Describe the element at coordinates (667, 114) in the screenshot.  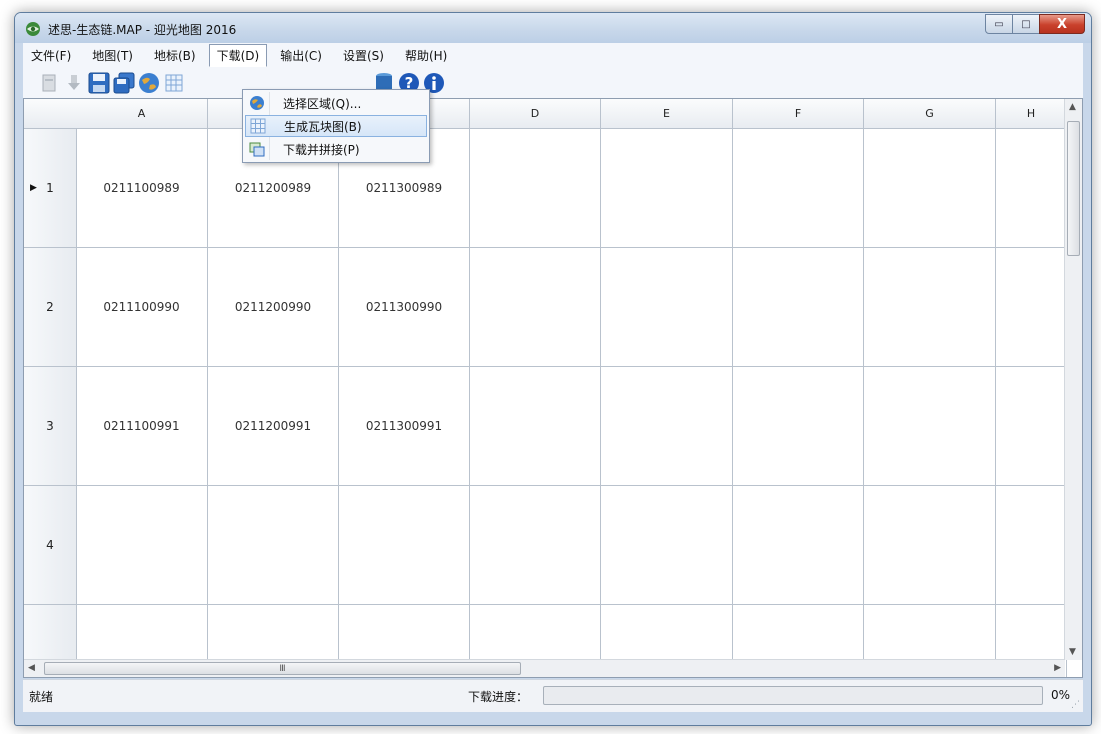
I see `column-header-e: E` at that location.